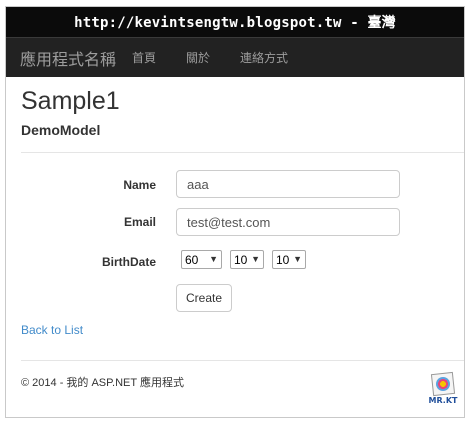 This screenshot has width=474, height=424. What do you see at coordinates (52, 330) in the screenshot?
I see `back-to-list-link: Back to List` at bounding box center [52, 330].